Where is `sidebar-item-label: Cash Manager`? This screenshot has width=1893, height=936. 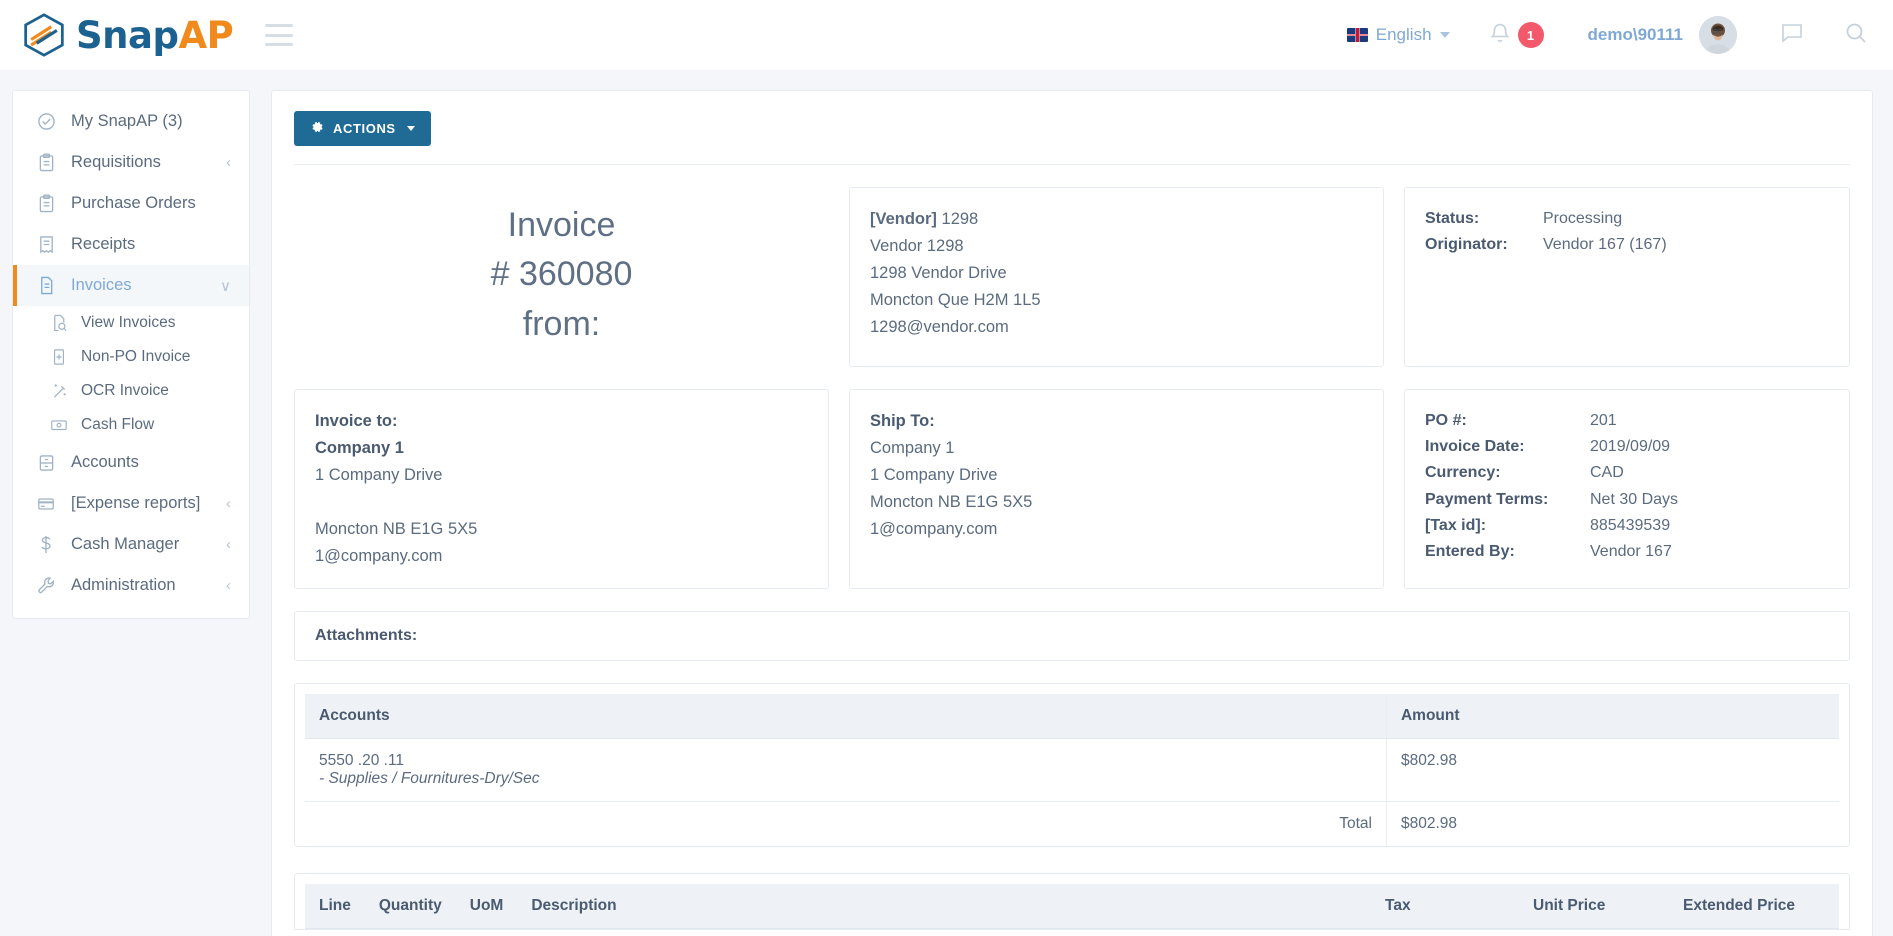
sidebar-item-label: Cash Manager is located at coordinates (125, 544).